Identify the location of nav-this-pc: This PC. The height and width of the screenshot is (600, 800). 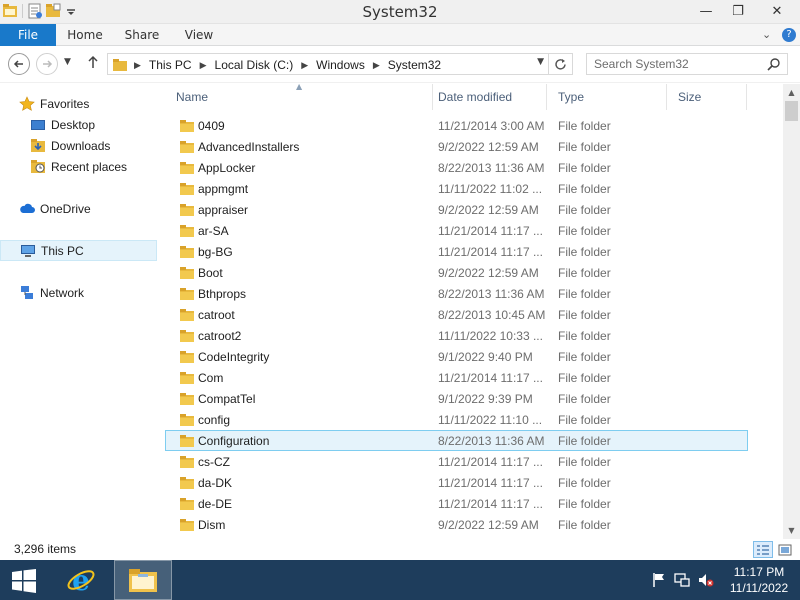
(78, 250).